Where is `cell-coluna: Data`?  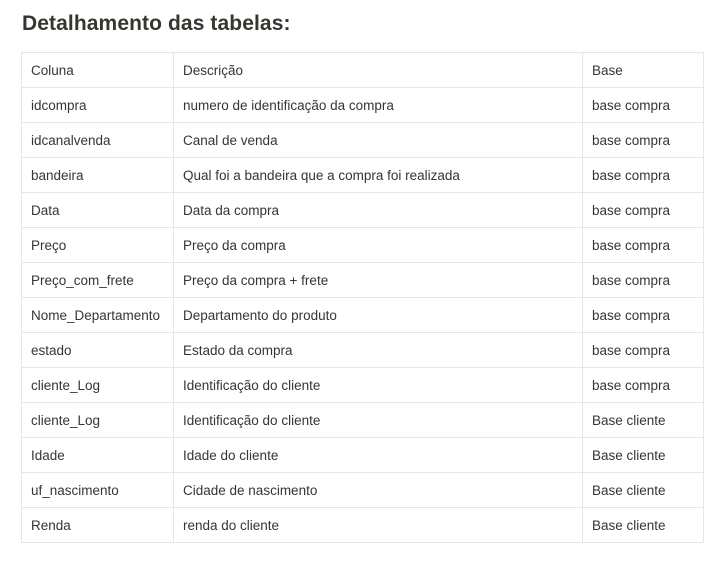
cell-coluna: Data is located at coordinates (97, 210).